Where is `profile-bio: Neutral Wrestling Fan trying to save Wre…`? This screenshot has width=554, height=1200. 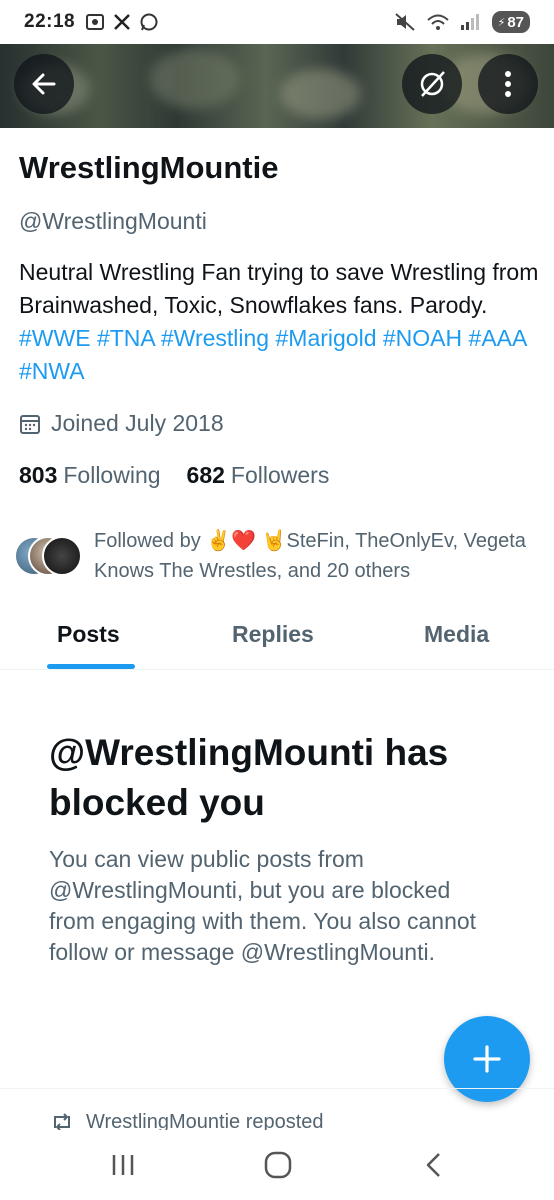 profile-bio: Neutral Wrestling Fan trying to save Wre… is located at coordinates (279, 322).